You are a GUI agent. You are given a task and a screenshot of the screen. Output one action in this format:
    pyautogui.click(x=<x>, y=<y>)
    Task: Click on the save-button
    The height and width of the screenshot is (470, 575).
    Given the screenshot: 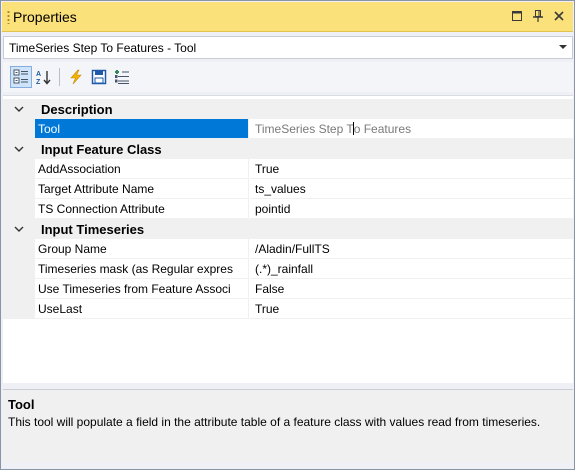 What is the action you would take?
    pyautogui.click(x=99, y=77)
    